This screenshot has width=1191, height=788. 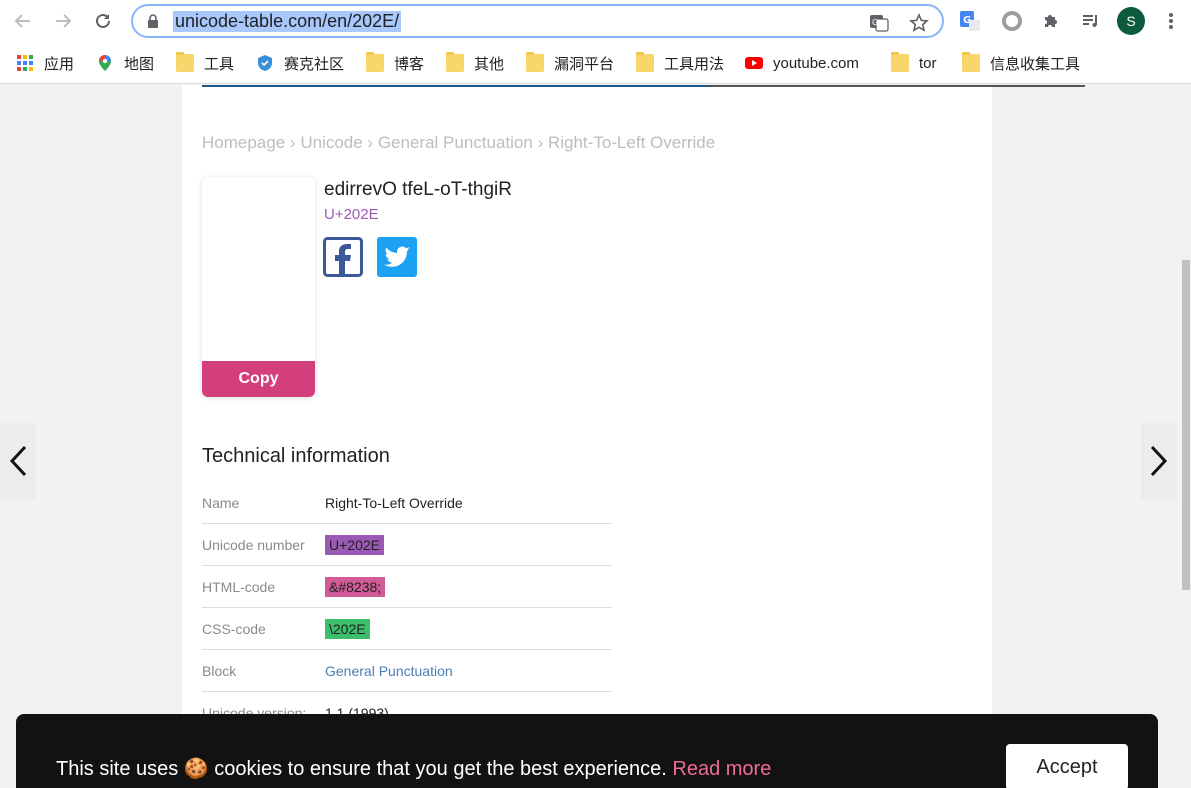 I want to click on address-bar: unicode-table.com/en/202E/ G, so click(x=537, y=21).